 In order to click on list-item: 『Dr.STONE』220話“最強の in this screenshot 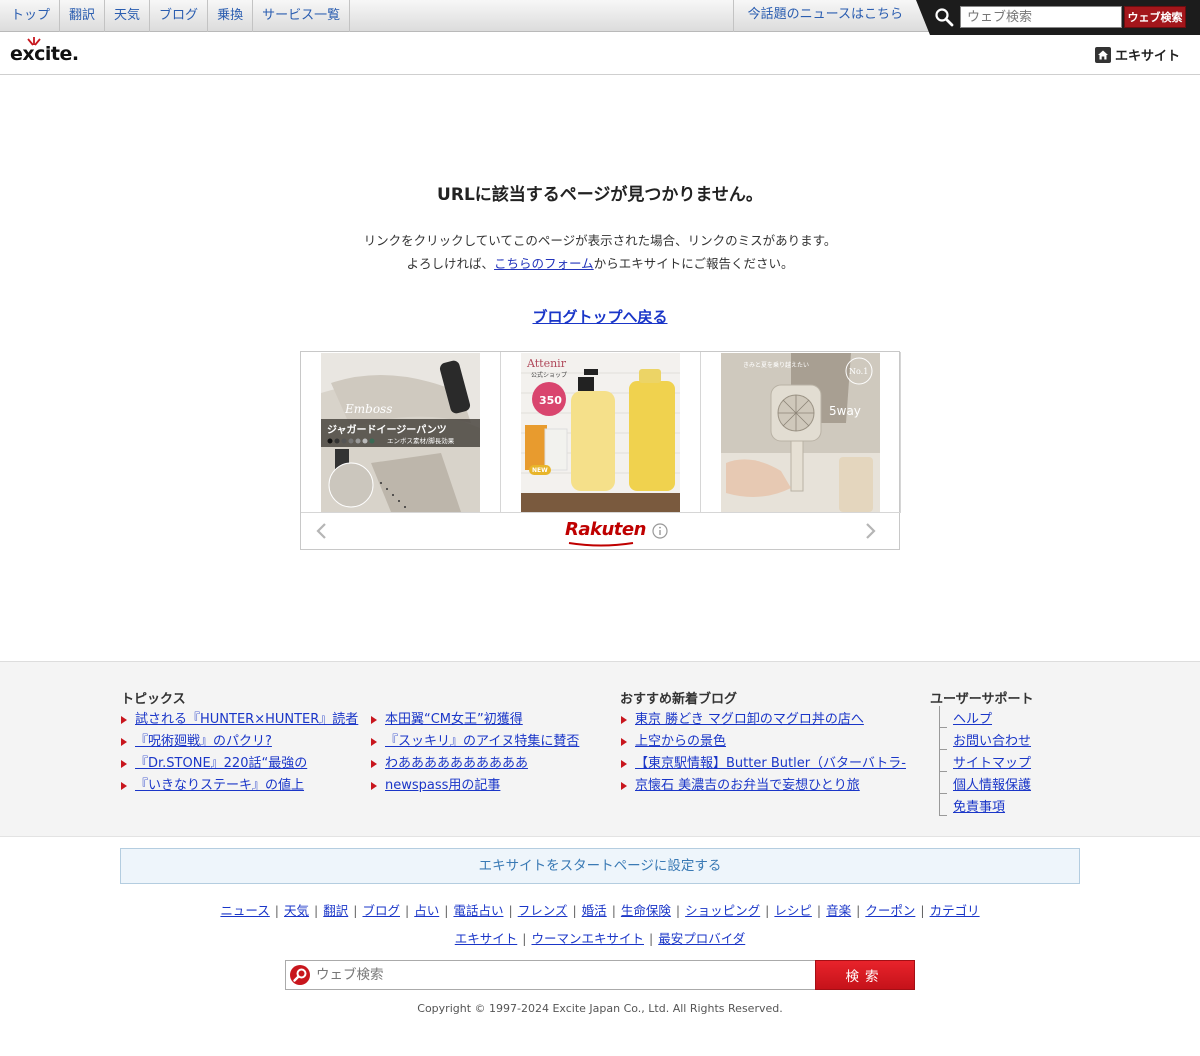, I will do `click(239, 767)`.